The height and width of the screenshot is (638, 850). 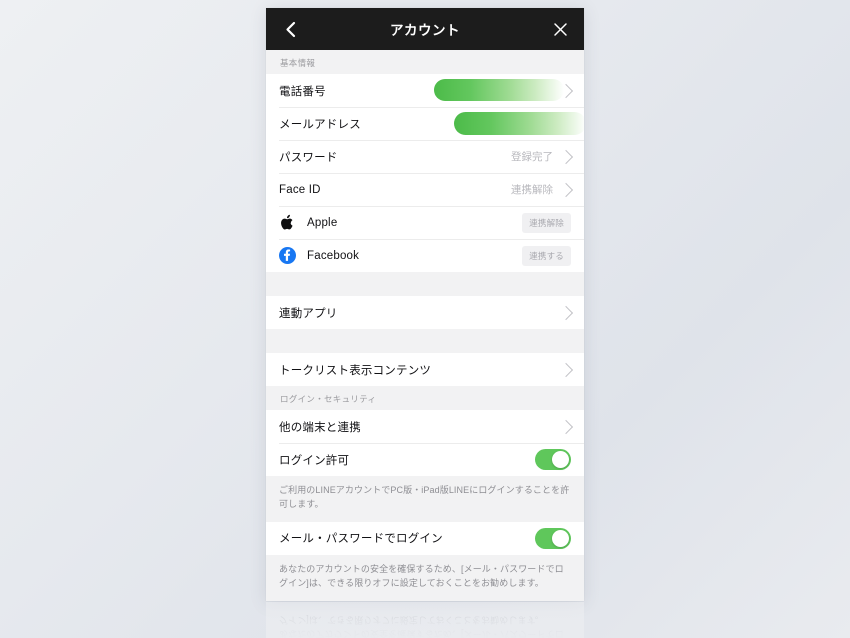 I want to click on row-label: 他の端末と連携, so click(x=320, y=427).